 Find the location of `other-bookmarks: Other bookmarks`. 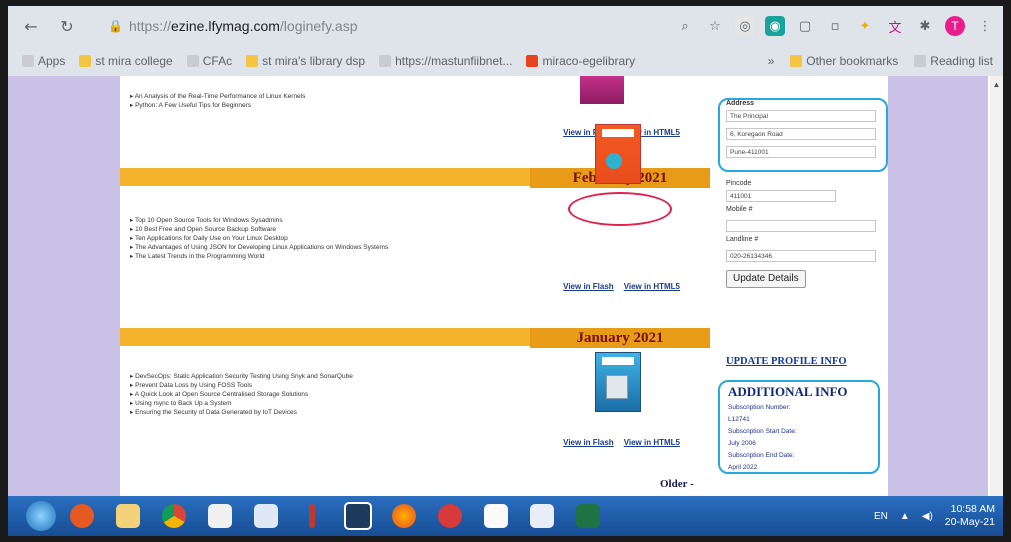

other-bookmarks: Other bookmarks is located at coordinates (844, 61).